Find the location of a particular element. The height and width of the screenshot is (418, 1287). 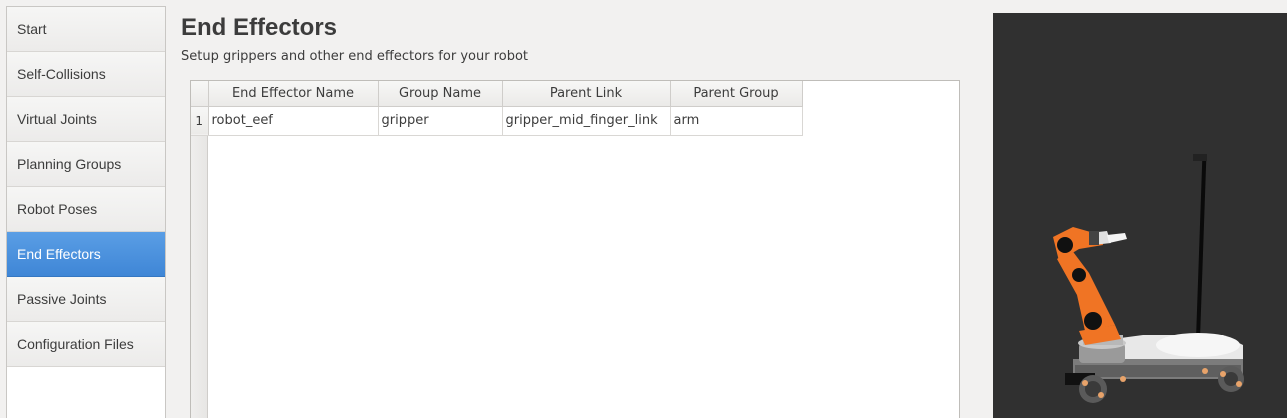

row-number-strip is located at coordinates (199, 262).